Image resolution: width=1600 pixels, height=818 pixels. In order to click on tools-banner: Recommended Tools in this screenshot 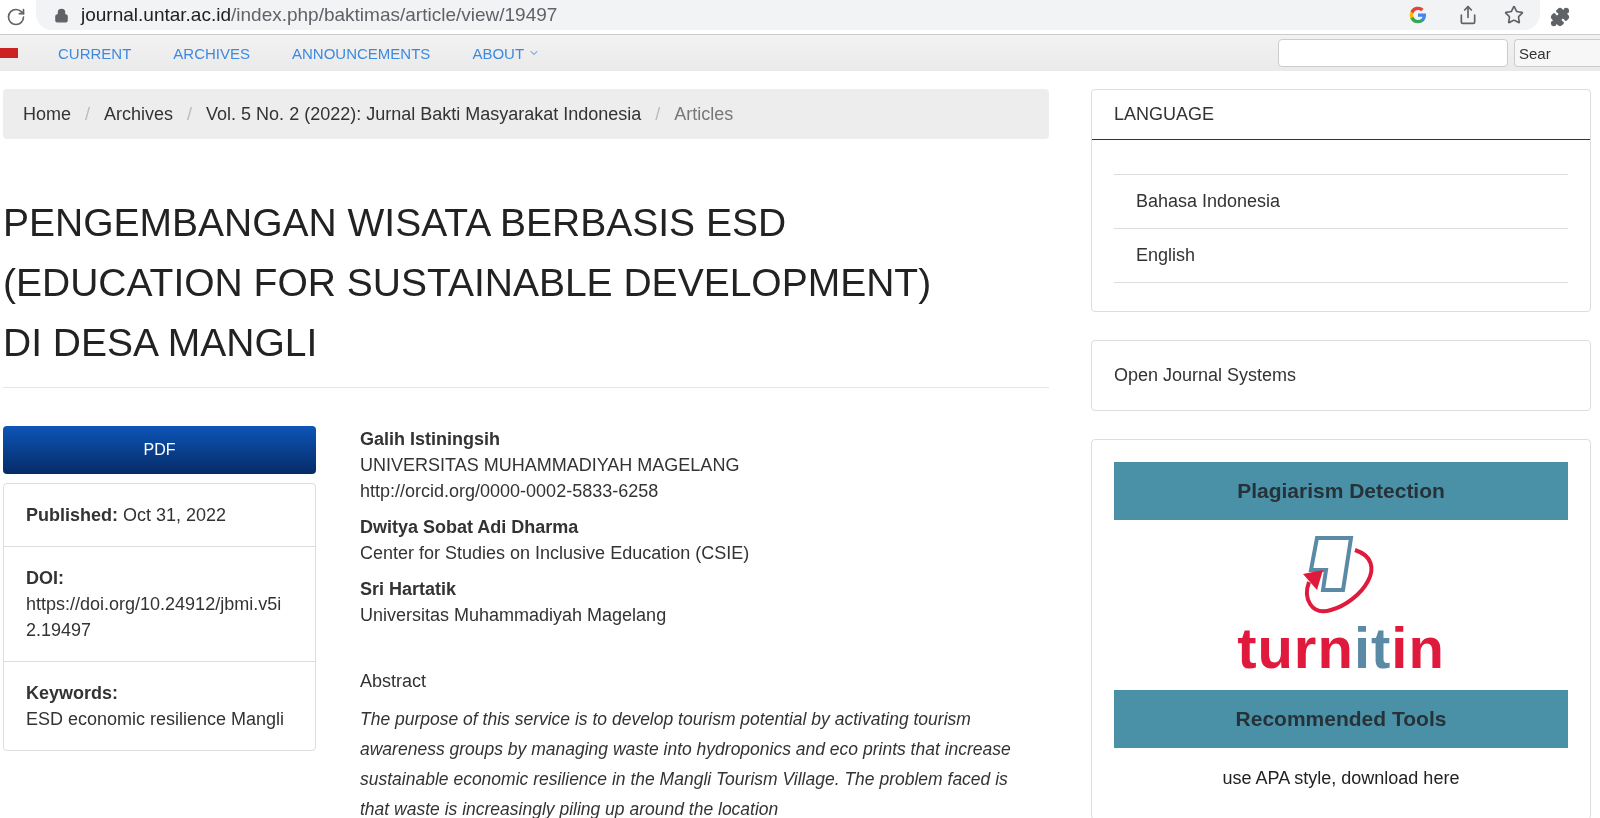, I will do `click(1341, 719)`.